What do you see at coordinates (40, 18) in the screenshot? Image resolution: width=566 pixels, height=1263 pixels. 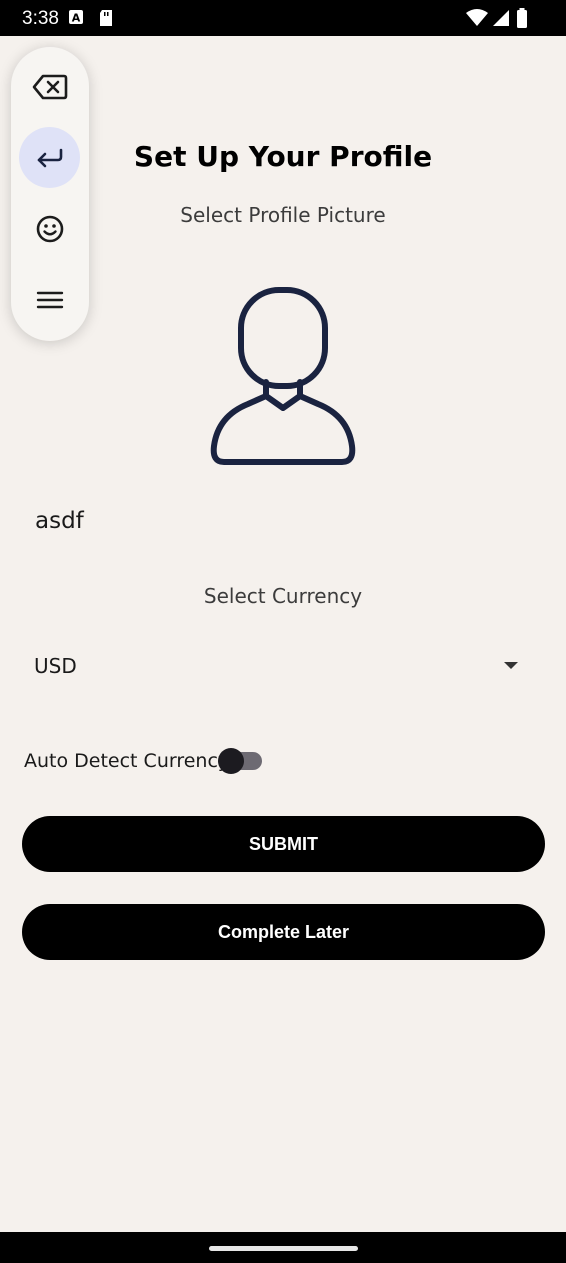 I see `status-time: 3:38` at bounding box center [40, 18].